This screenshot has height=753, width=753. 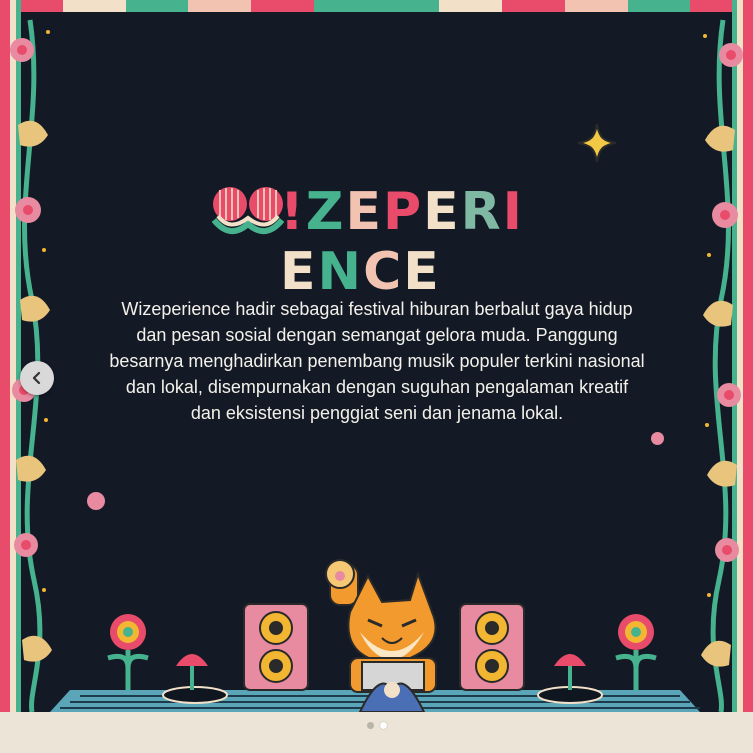 I want to click on chevron-left-icon, so click(x=36, y=378).